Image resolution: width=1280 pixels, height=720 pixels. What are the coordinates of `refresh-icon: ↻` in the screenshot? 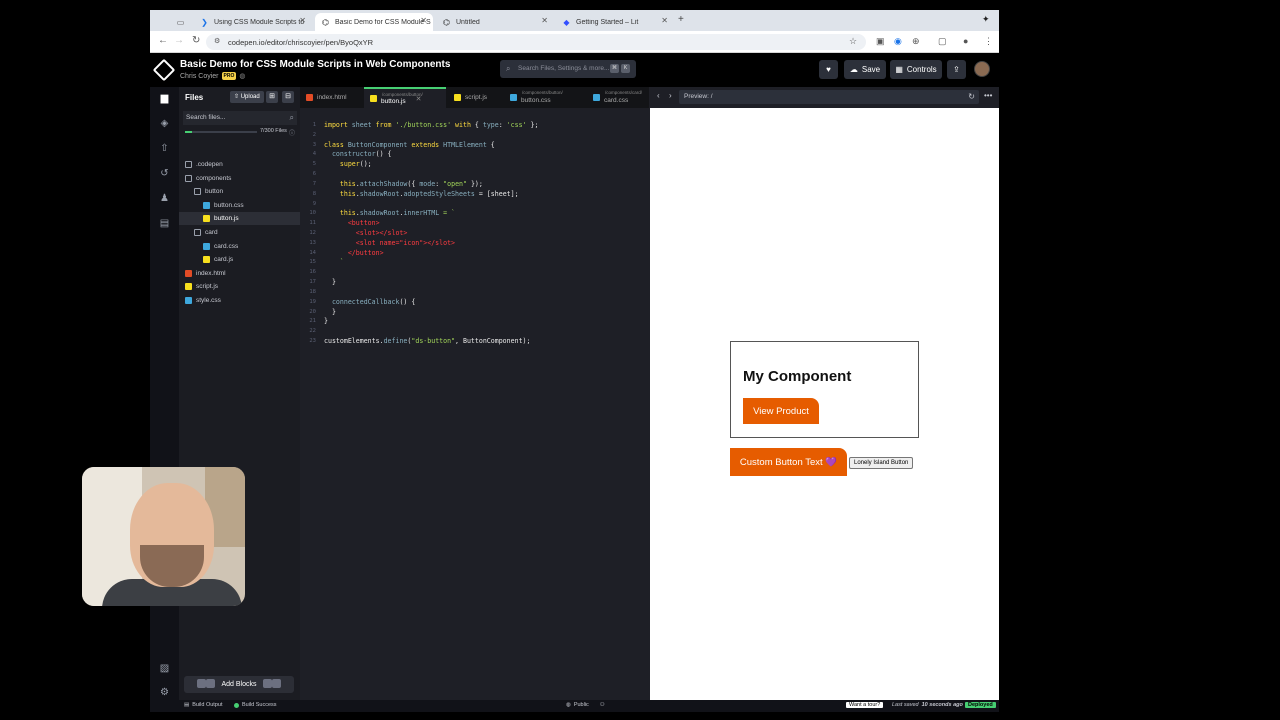 It's located at (971, 96).